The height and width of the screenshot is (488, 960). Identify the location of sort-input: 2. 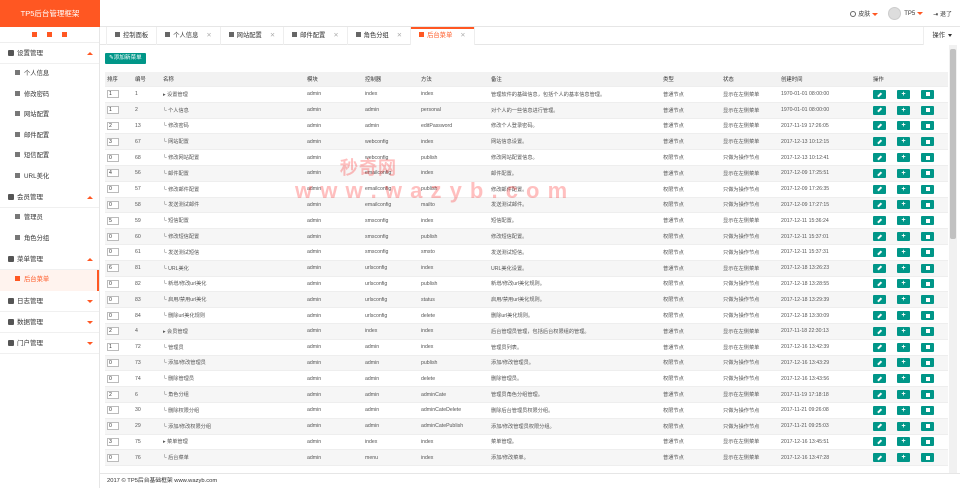
(113, 331).